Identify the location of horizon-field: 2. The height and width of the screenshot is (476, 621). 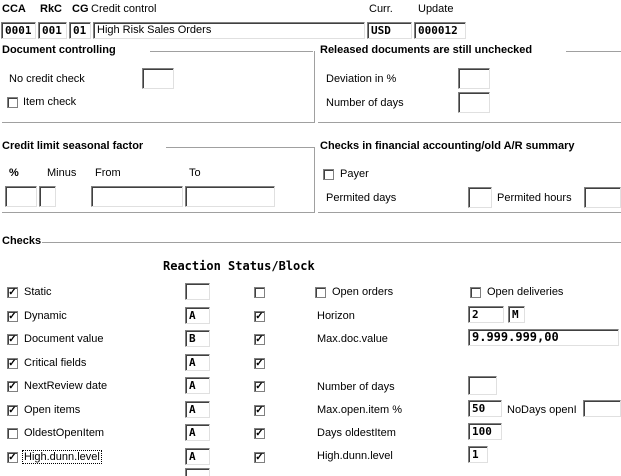
(486, 314).